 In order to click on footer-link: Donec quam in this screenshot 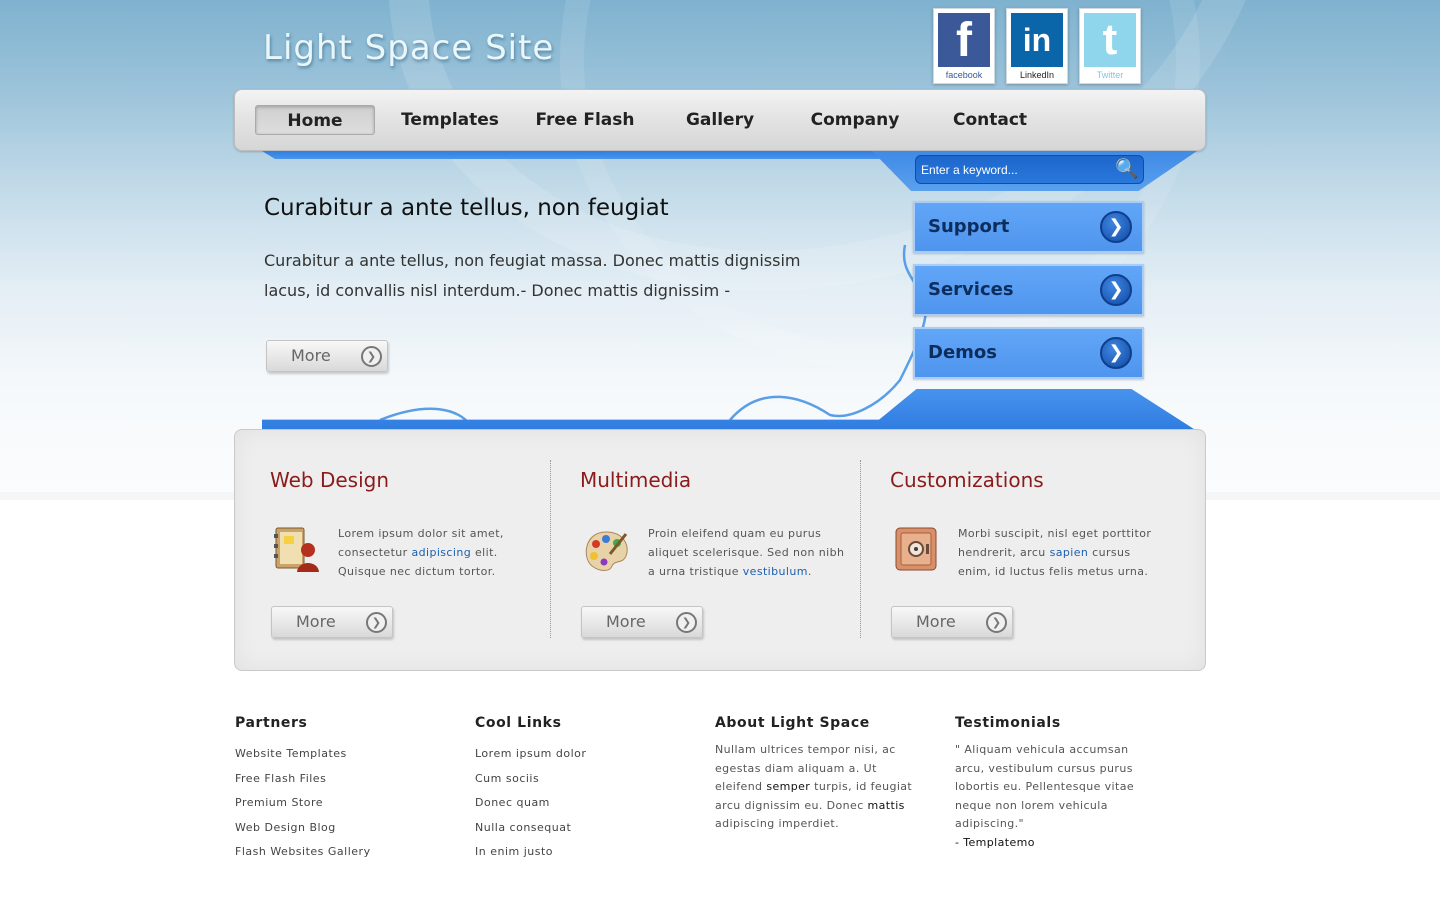, I will do `click(575, 802)`.